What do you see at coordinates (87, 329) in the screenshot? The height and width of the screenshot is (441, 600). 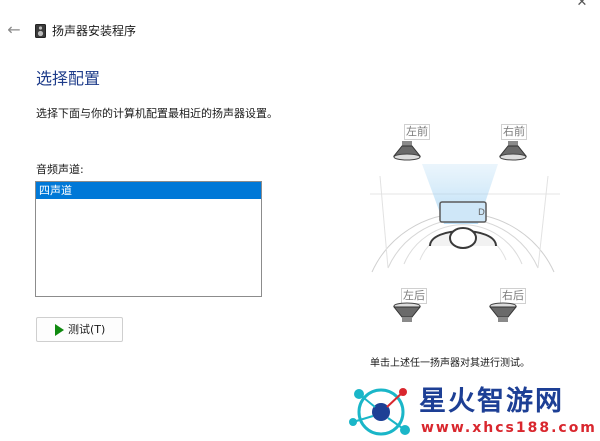 I see `test-button-label: 测试(T)` at bounding box center [87, 329].